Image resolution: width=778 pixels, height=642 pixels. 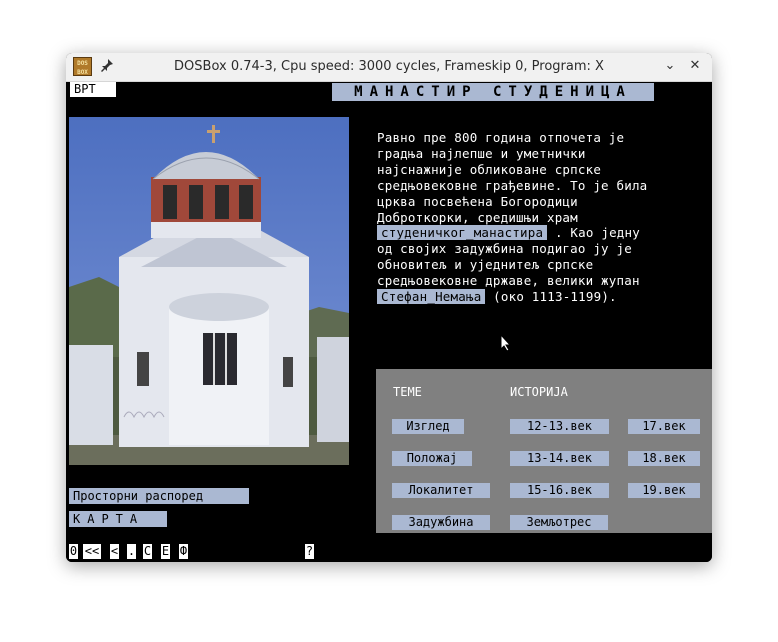 I want to click on theme-position-button: Положај, so click(x=432, y=458).